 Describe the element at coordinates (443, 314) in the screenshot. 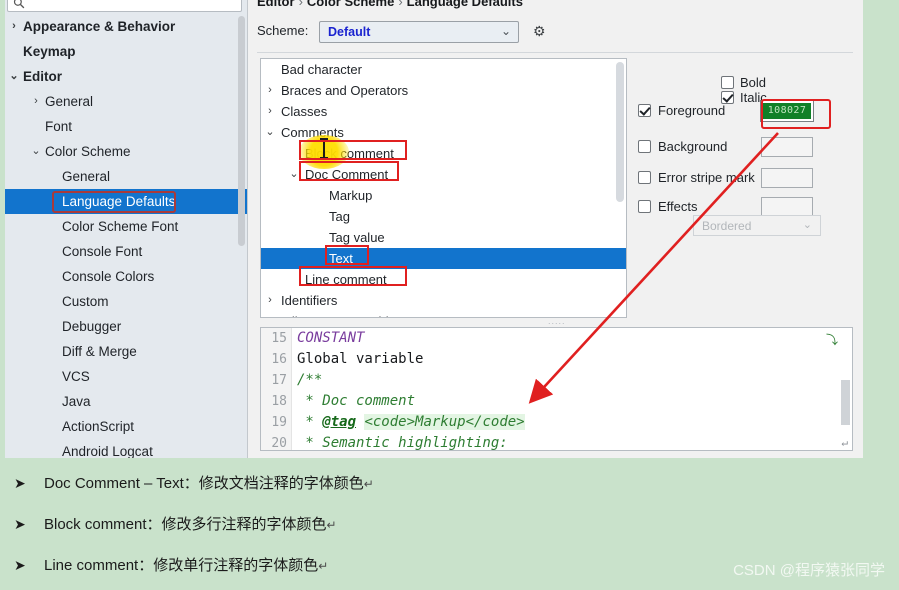

I see `attribute-row-inline-parameter-hint: Inline parameter hint` at that location.